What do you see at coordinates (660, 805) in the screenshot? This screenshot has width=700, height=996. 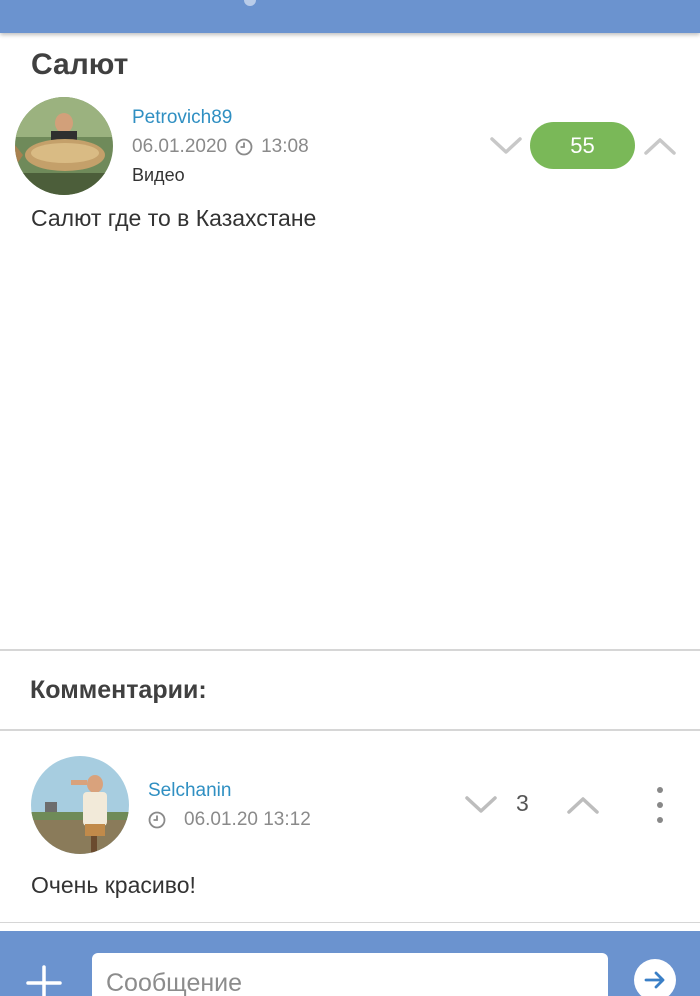 I see `more-vertical-icon` at bounding box center [660, 805].